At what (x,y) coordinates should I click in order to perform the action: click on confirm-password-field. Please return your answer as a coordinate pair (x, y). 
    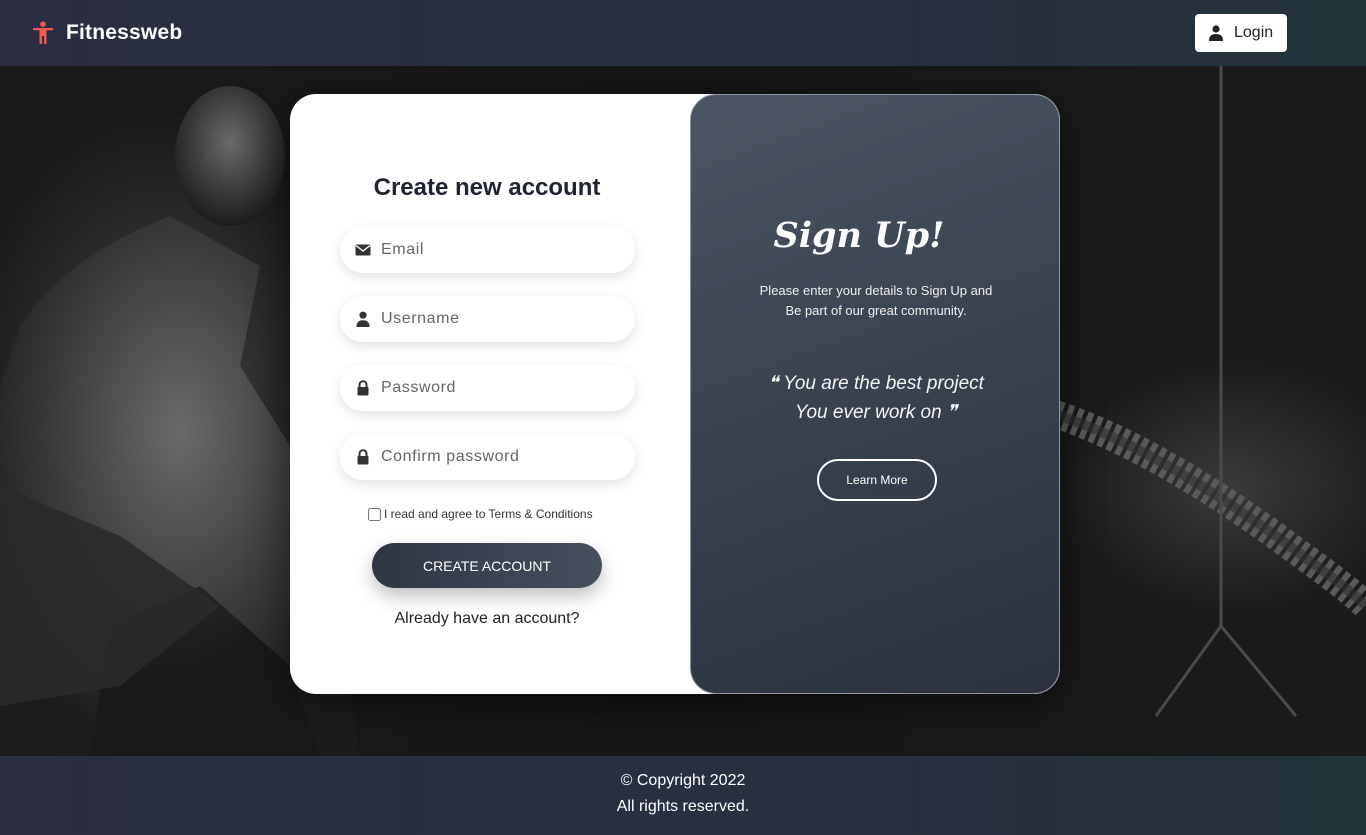
    Looking at the image, I should click on (487, 457).